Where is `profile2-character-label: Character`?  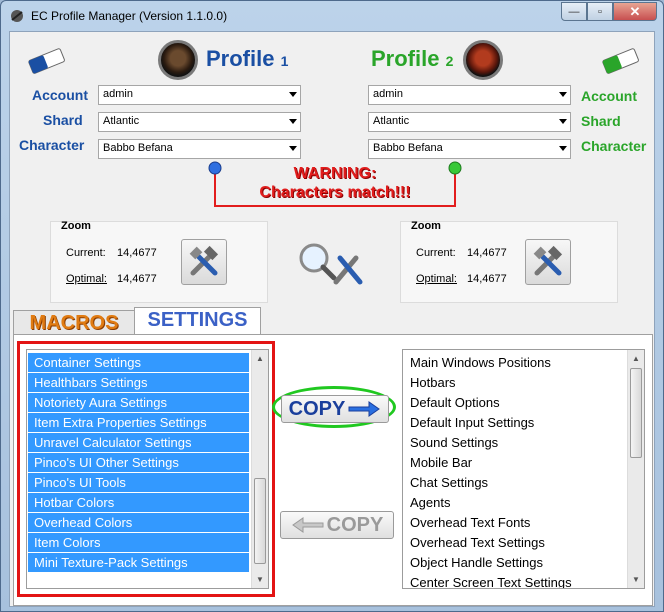
profile2-character-label: Character is located at coordinates (614, 146).